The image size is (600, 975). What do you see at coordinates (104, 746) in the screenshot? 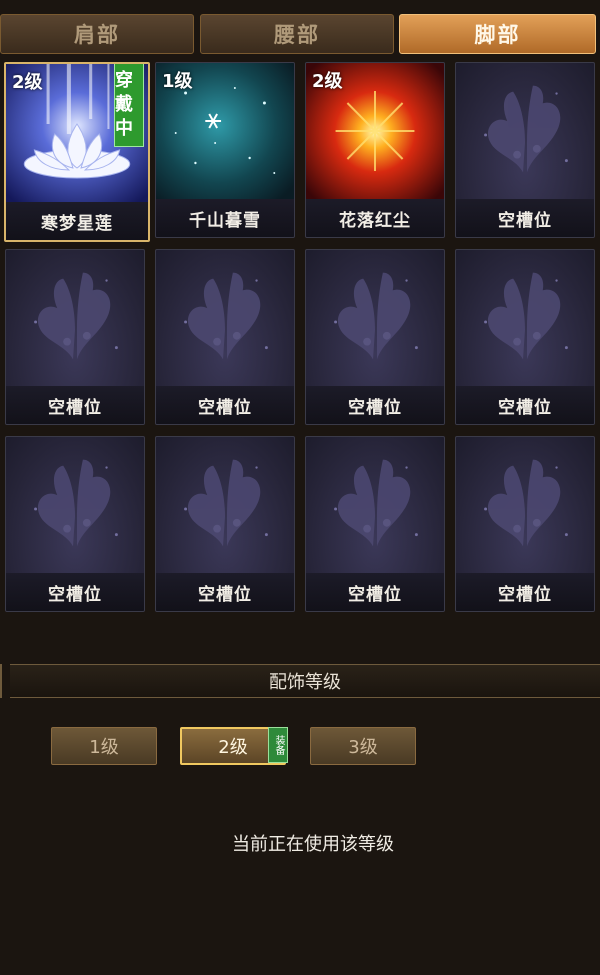
I see `level-1-button: 1级` at bounding box center [104, 746].